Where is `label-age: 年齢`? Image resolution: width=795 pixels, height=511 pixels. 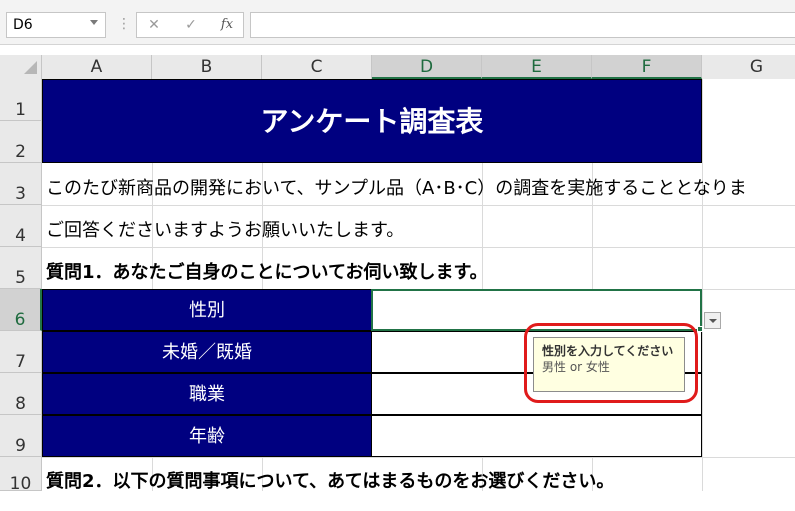 label-age: 年齢 is located at coordinates (207, 436).